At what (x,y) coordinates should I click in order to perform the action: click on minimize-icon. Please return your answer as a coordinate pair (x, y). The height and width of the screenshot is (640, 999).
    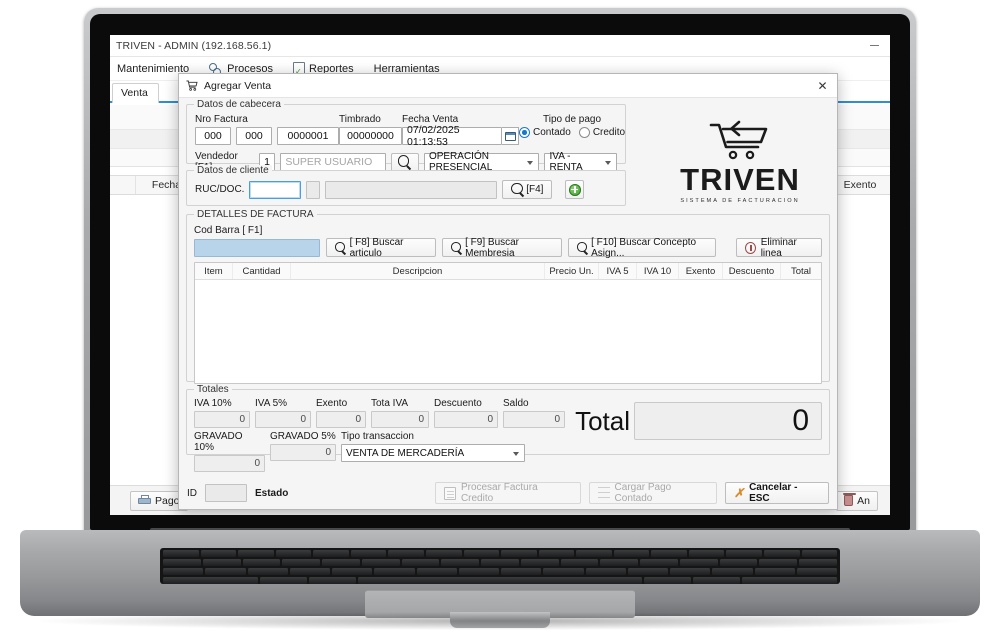
    Looking at the image, I should click on (874, 45).